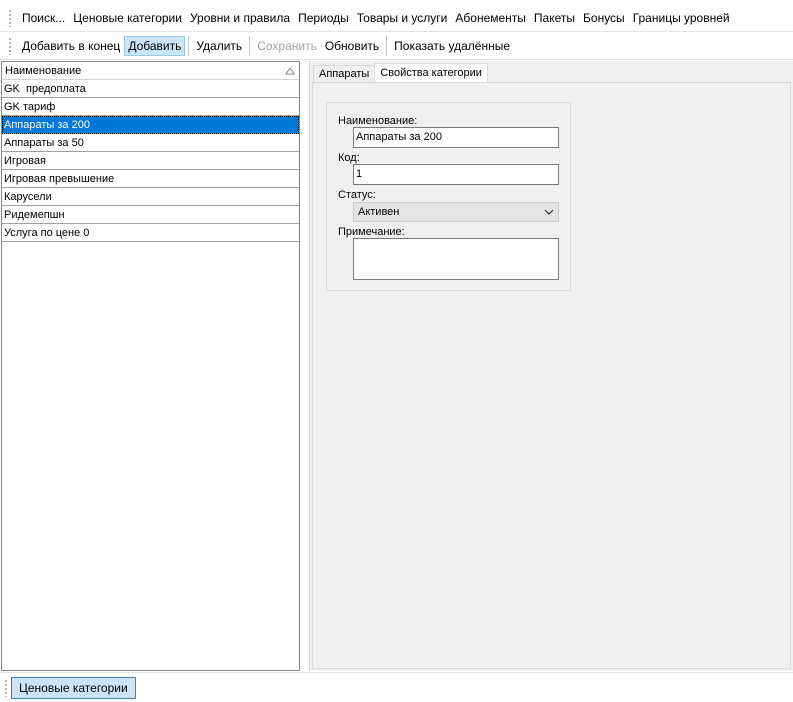 The width and height of the screenshot is (793, 702). What do you see at coordinates (150, 107) in the screenshot?
I see `list-item: GK тариф` at bounding box center [150, 107].